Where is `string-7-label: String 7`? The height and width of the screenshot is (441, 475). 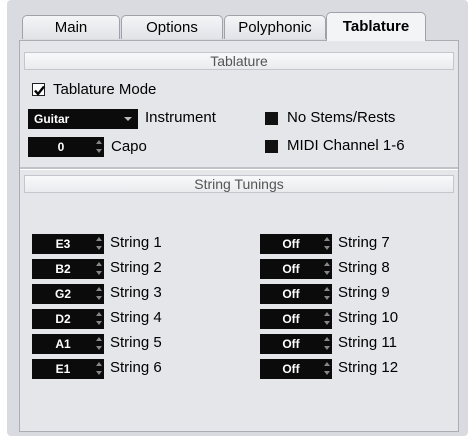 string-7-label: String 7 is located at coordinates (364, 242).